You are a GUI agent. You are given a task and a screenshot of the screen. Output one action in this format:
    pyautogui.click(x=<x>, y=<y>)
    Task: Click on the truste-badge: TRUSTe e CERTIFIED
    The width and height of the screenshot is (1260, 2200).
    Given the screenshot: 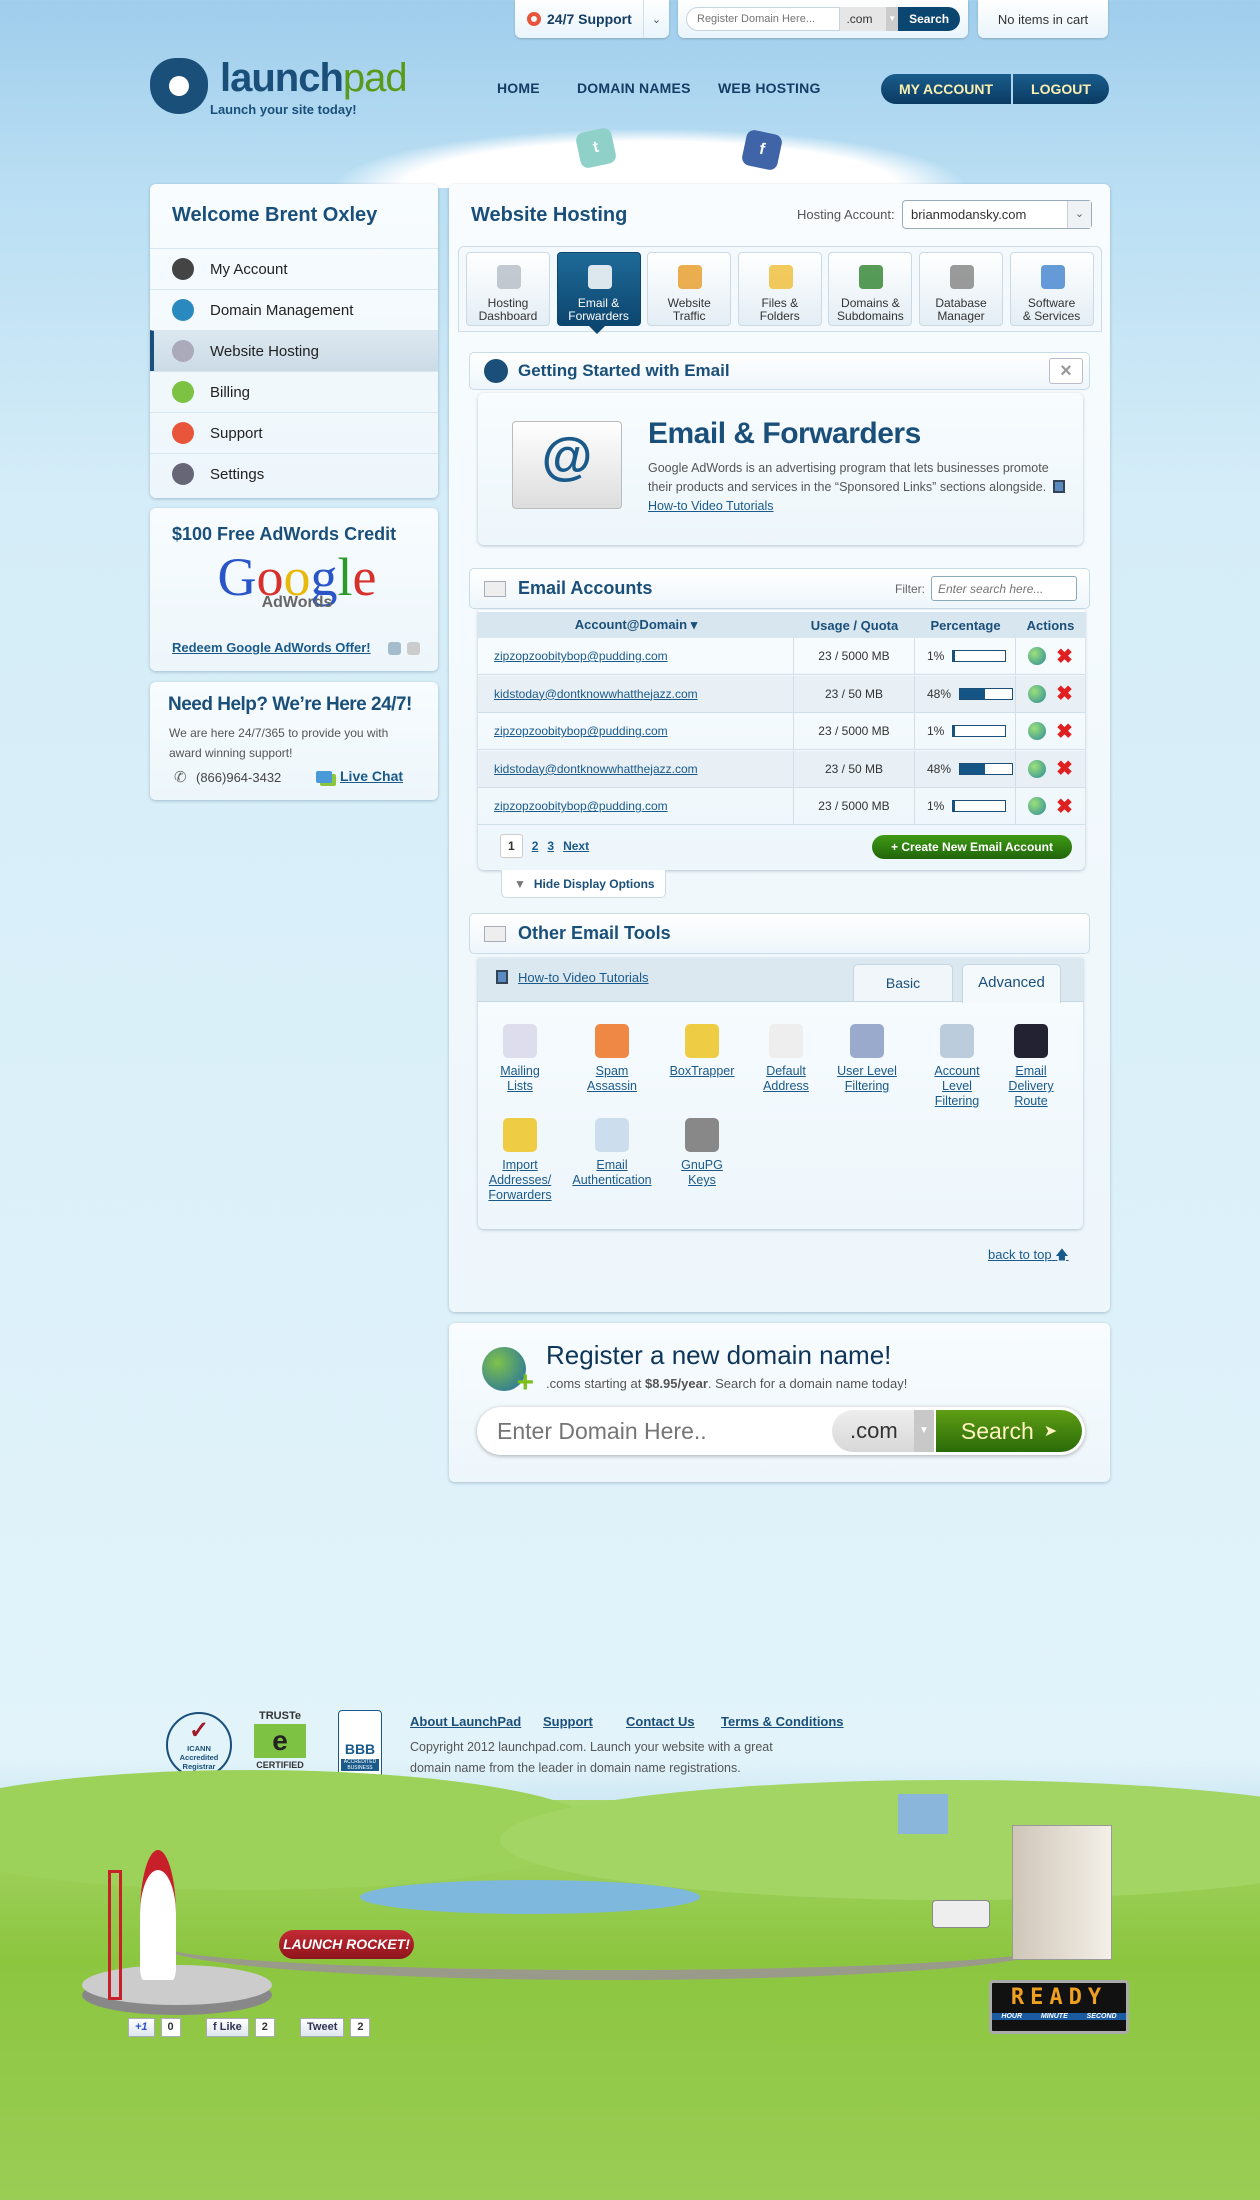 What is the action you would take?
    pyautogui.click(x=280, y=1740)
    